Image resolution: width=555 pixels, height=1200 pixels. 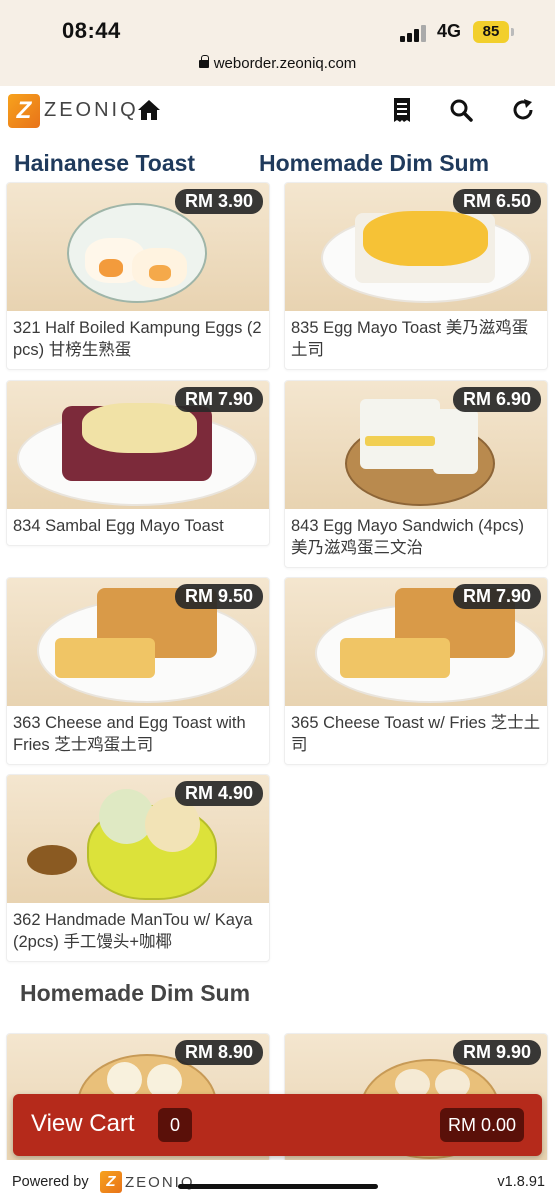 I want to click on tab-homemade-dim-sum: Homemade Dim Sum, so click(x=374, y=163).